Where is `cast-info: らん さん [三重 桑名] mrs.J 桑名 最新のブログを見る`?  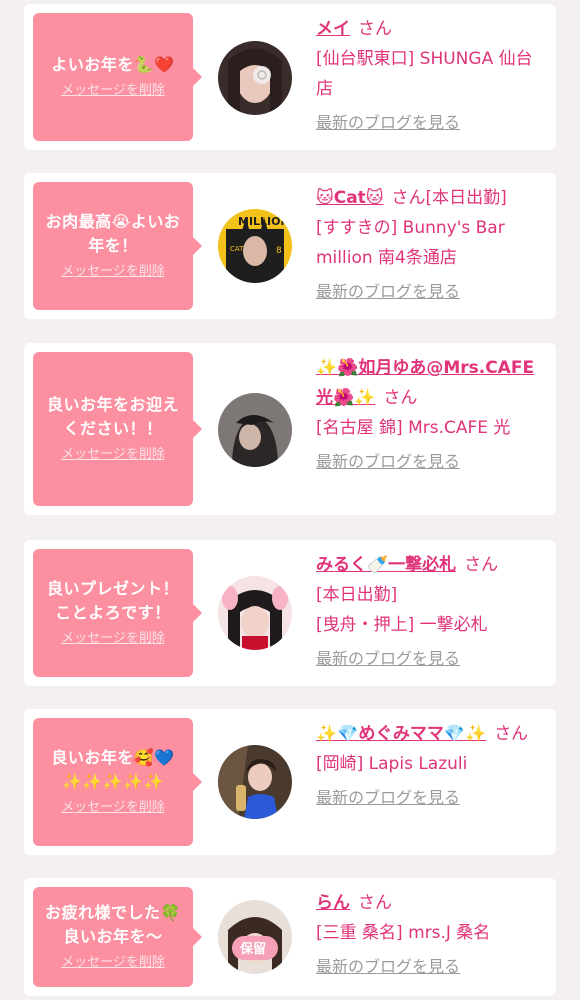 cast-info: らん さん [三重 桑名] mrs.J 桑名 最新のブログを見る is located at coordinates (432, 933).